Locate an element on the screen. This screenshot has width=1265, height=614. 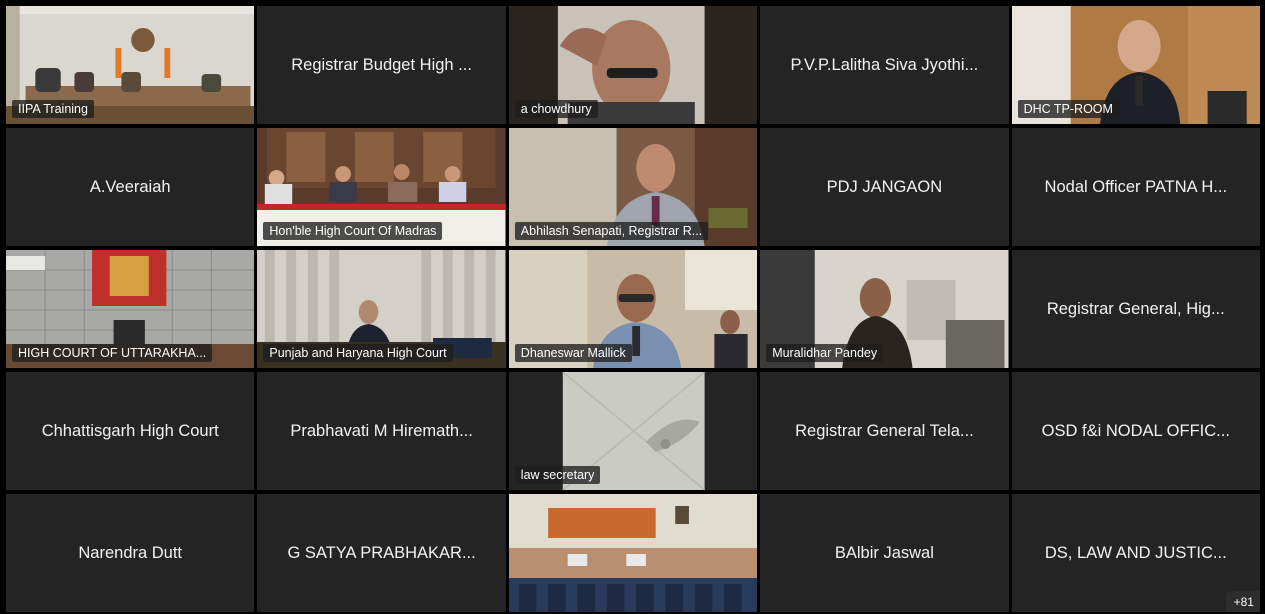
participant-tile-courtroom is located at coordinates (633, 553).